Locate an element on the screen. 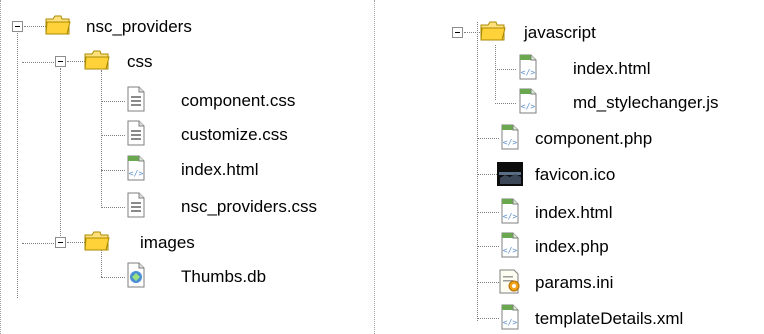 The image size is (764, 334). tree-node-params-ini: params.ini is located at coordinates (545, 283).